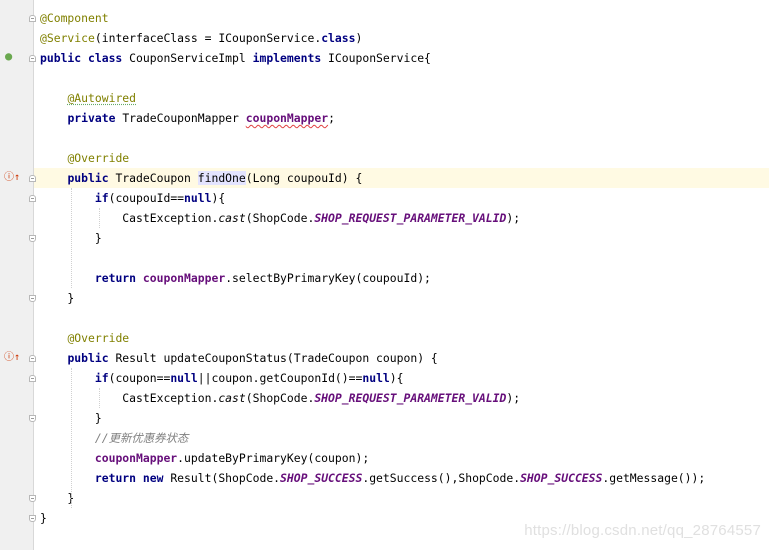 Image resolution: width=769 pixels, height=550 pixels. What do you see at coordinates (74, 18) in the screenshot?
I see `code-token: @Component` at bounding box center [74, 18].